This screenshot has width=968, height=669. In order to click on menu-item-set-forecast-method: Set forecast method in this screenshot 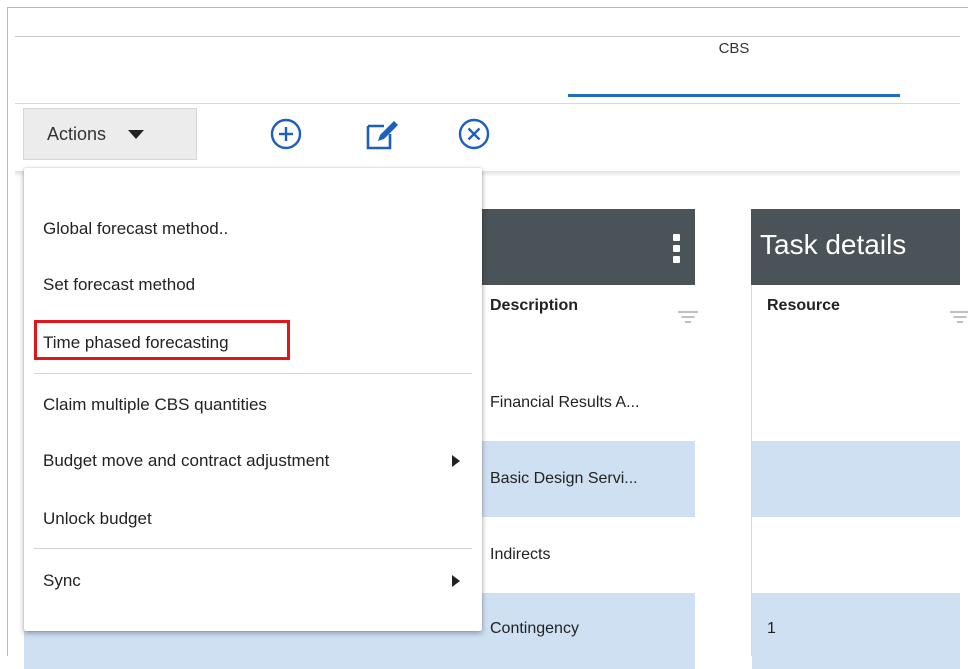, I will do `click(253, 286)`.